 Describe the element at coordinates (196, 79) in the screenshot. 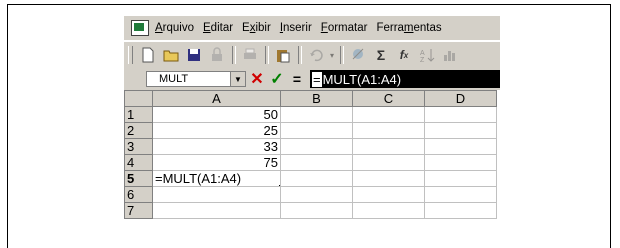

I see `name-box: MULT ▼` at that location.